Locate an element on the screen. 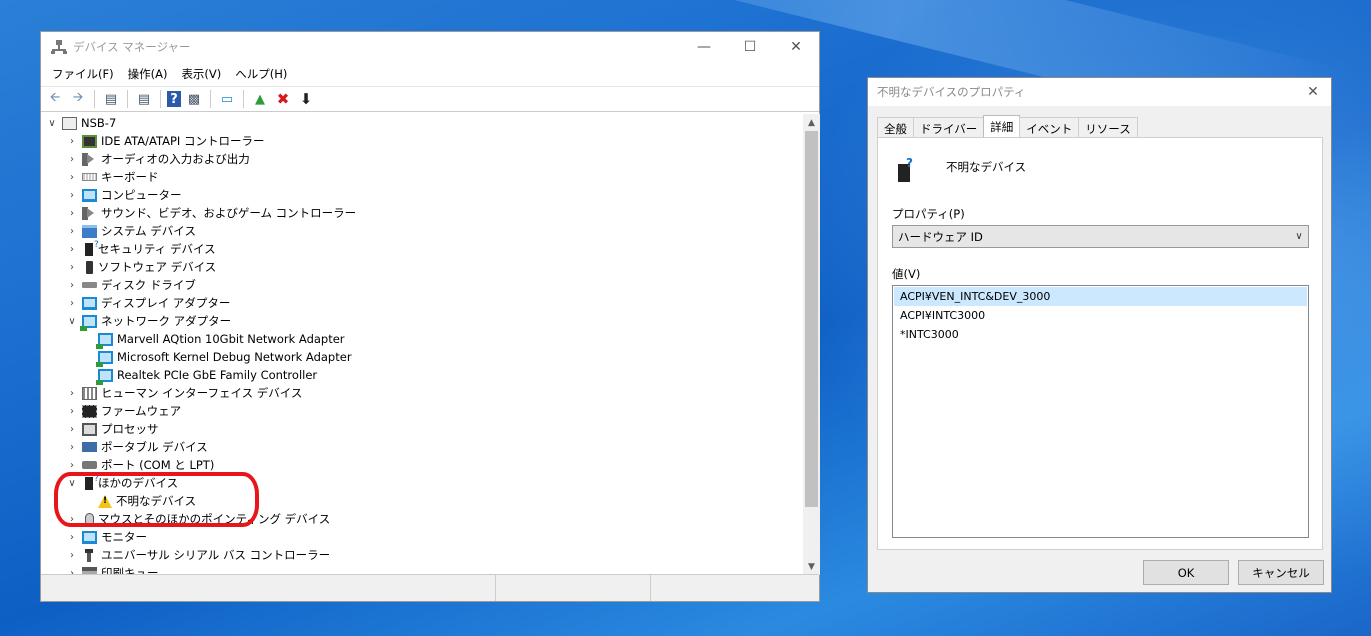 The height and width of the screenshot is (636, 1371). menu-help: ヘルプ(H) is located at coordinates (261, 74).